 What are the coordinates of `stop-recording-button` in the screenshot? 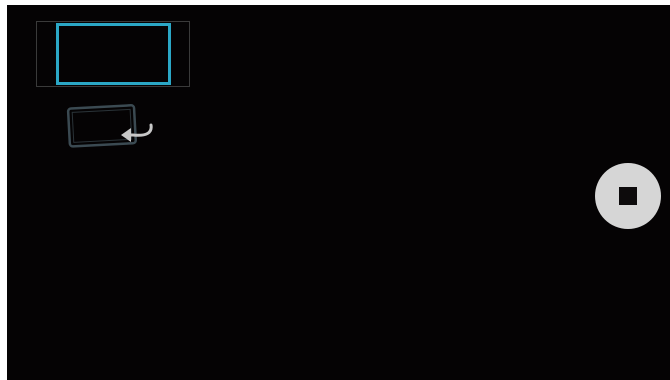 It's located at (628, 196).